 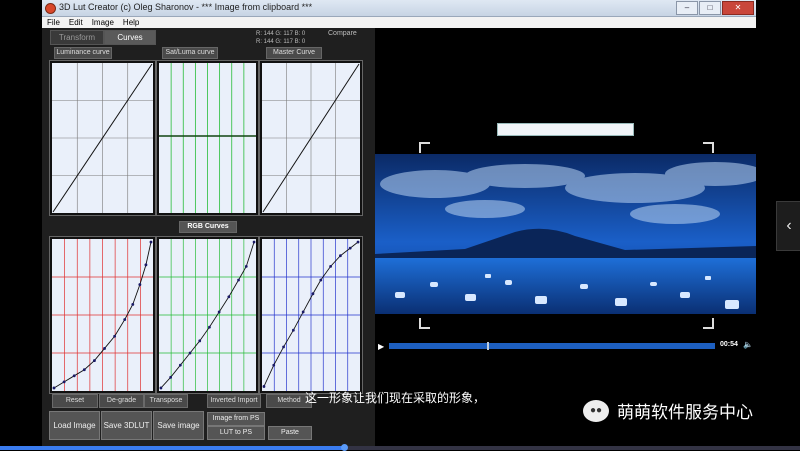 I want to click on save-image-button: Save image, so click(x=178, y=425).